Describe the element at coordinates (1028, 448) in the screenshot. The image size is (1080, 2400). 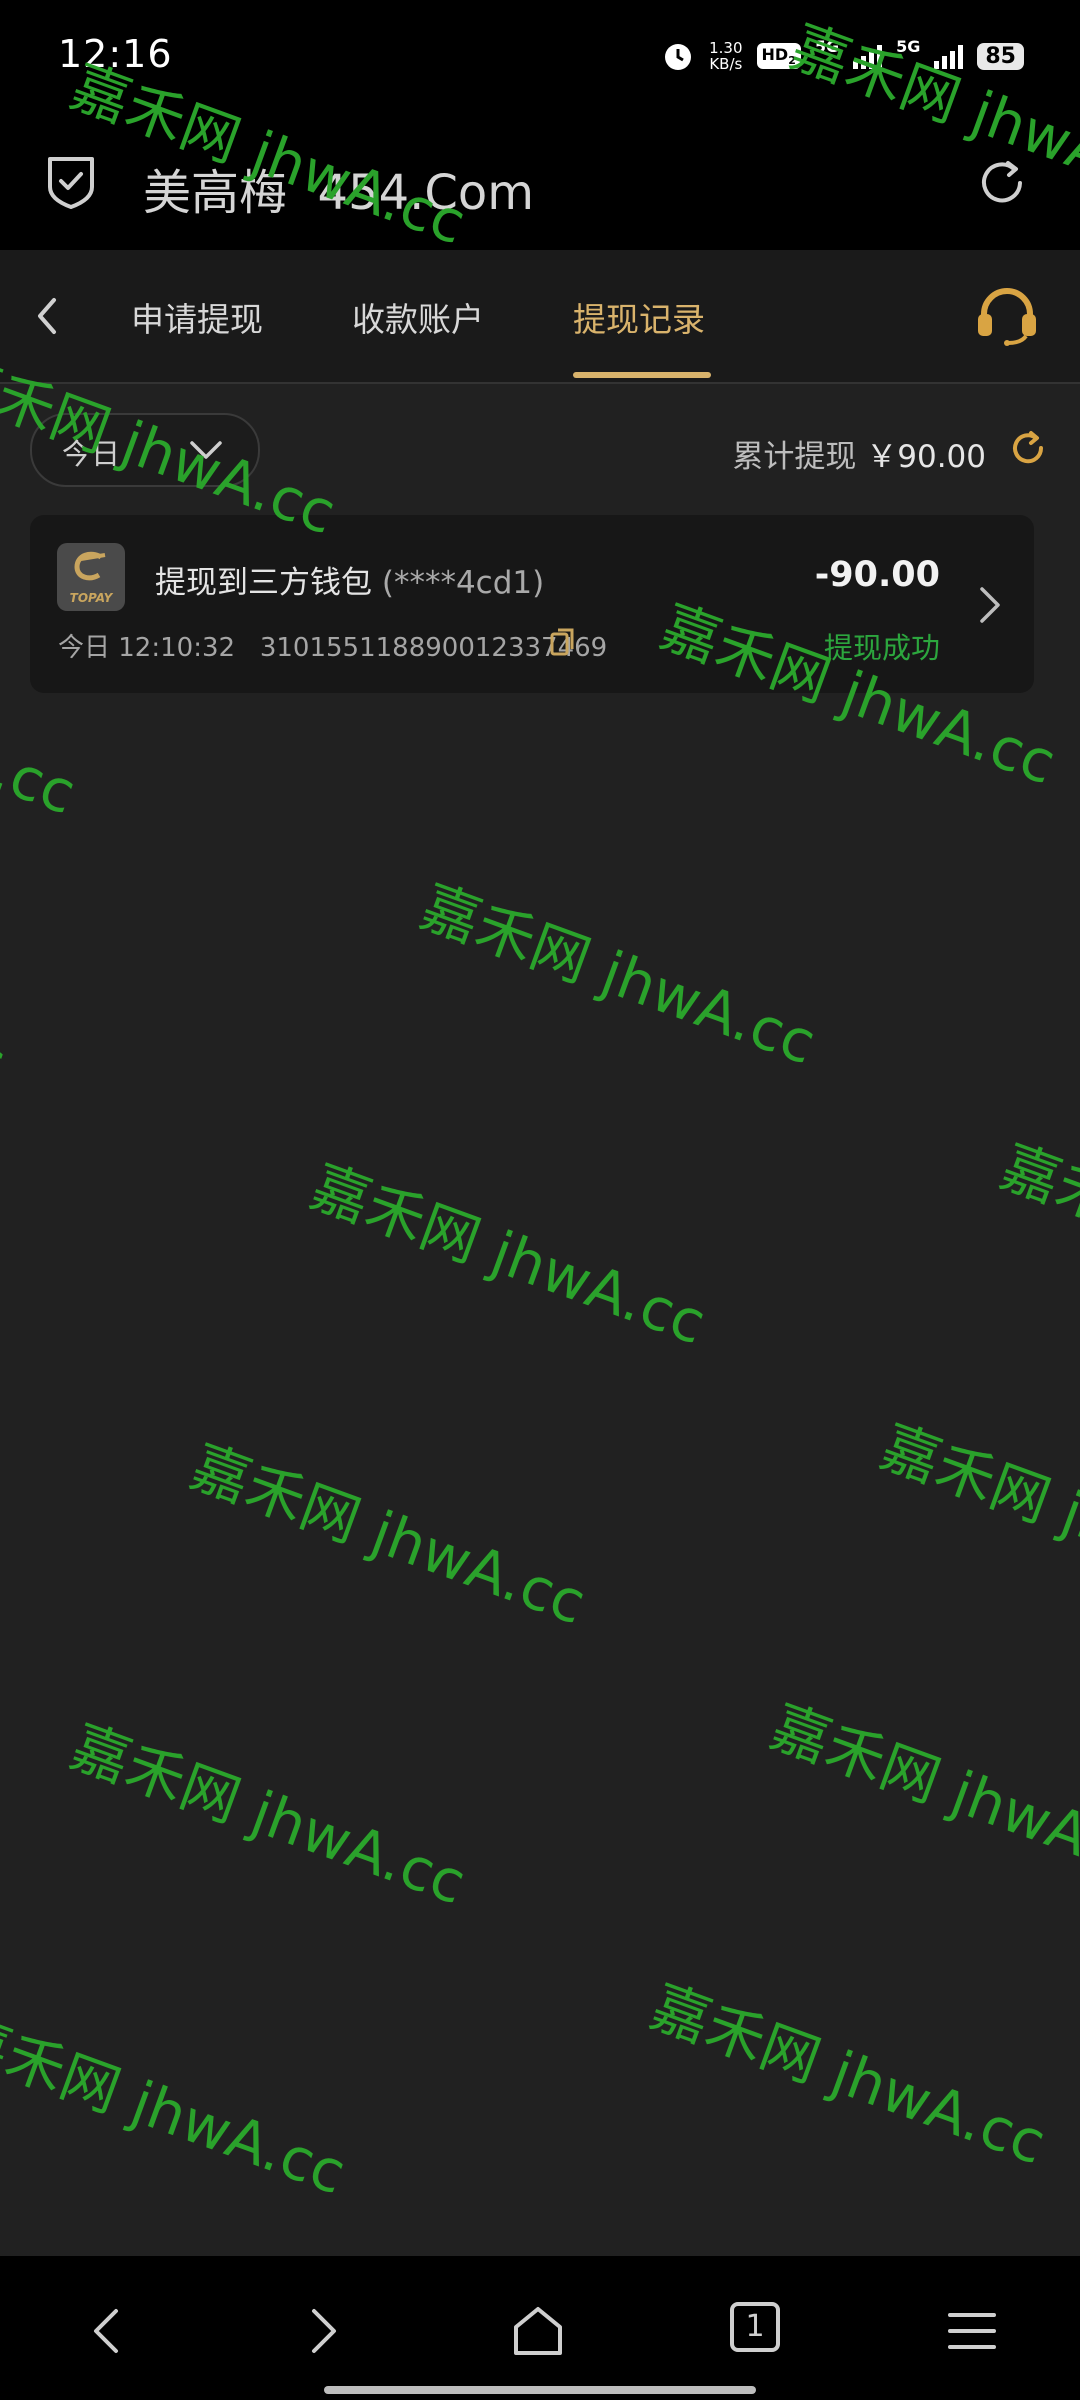
I see `refresh-total-icon` at that location.